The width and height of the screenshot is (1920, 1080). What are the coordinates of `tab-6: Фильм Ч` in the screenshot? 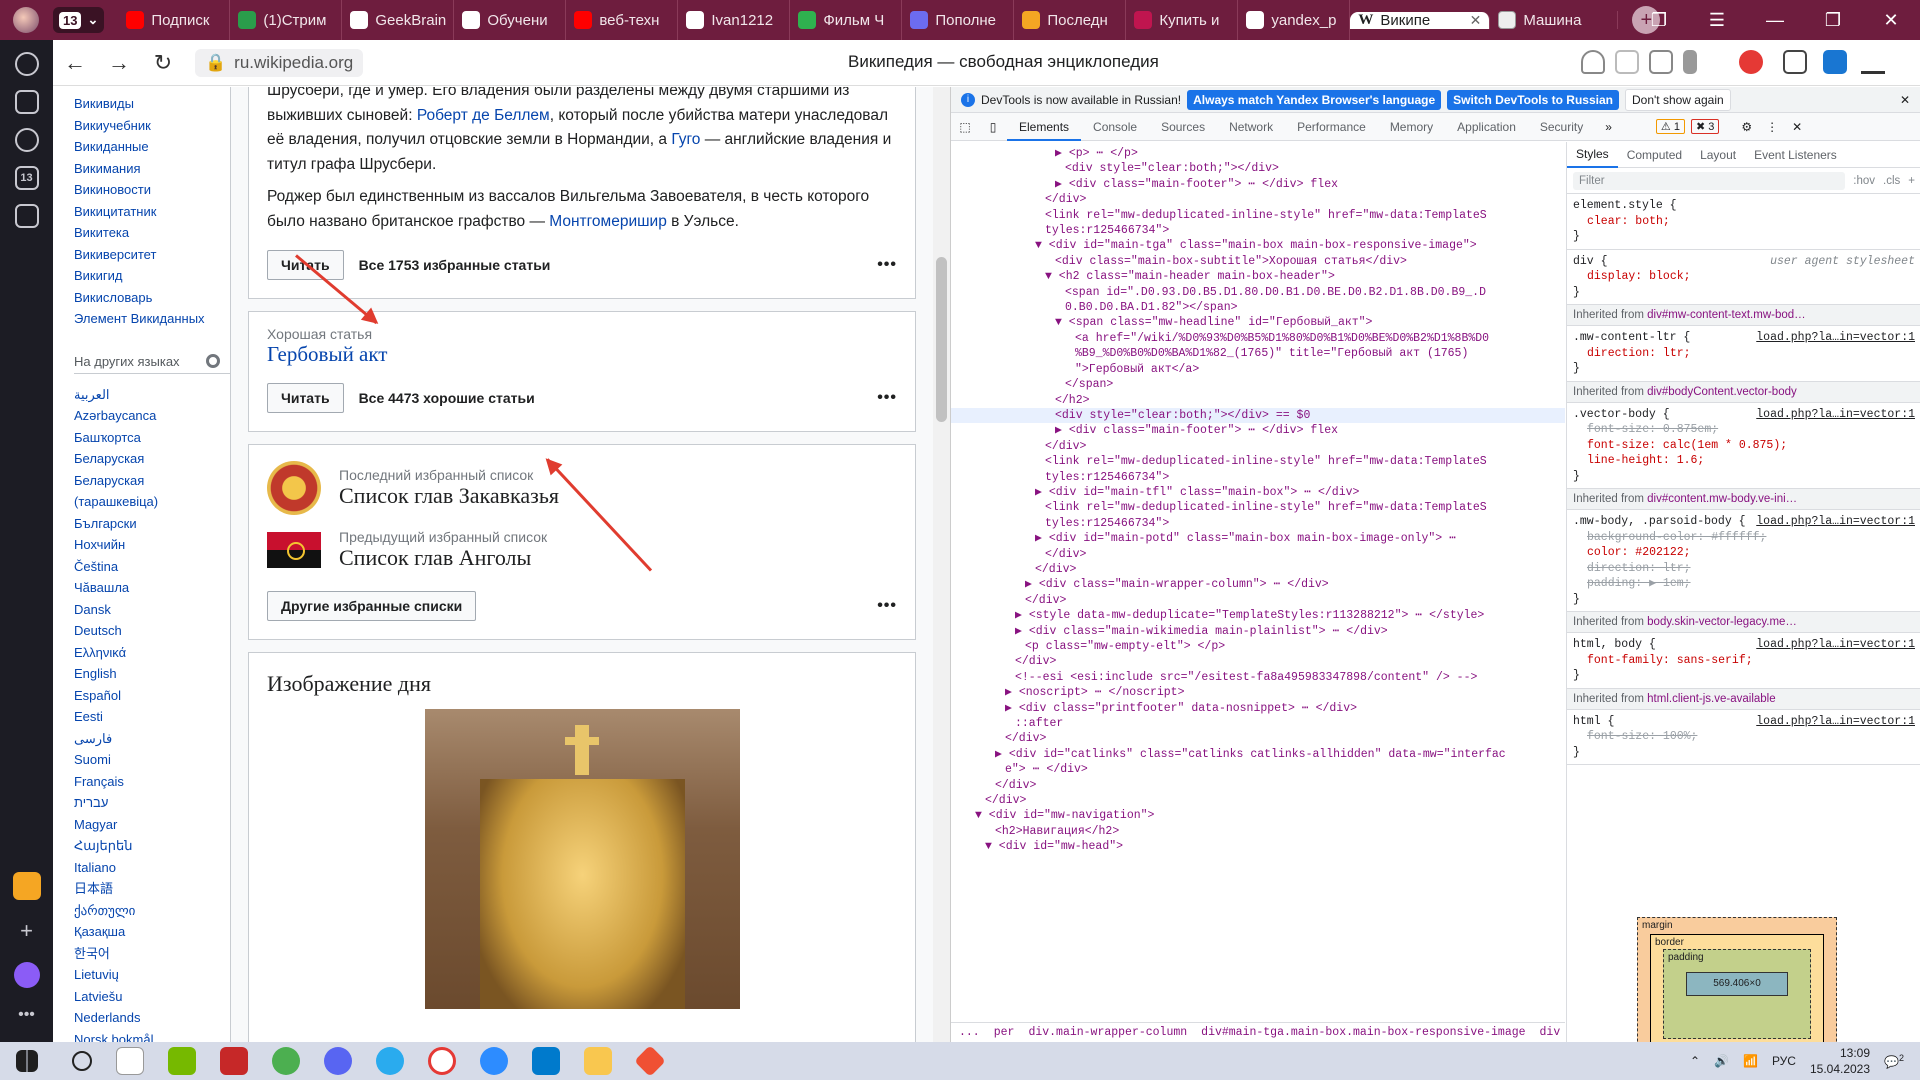 It's located at (846, 20).